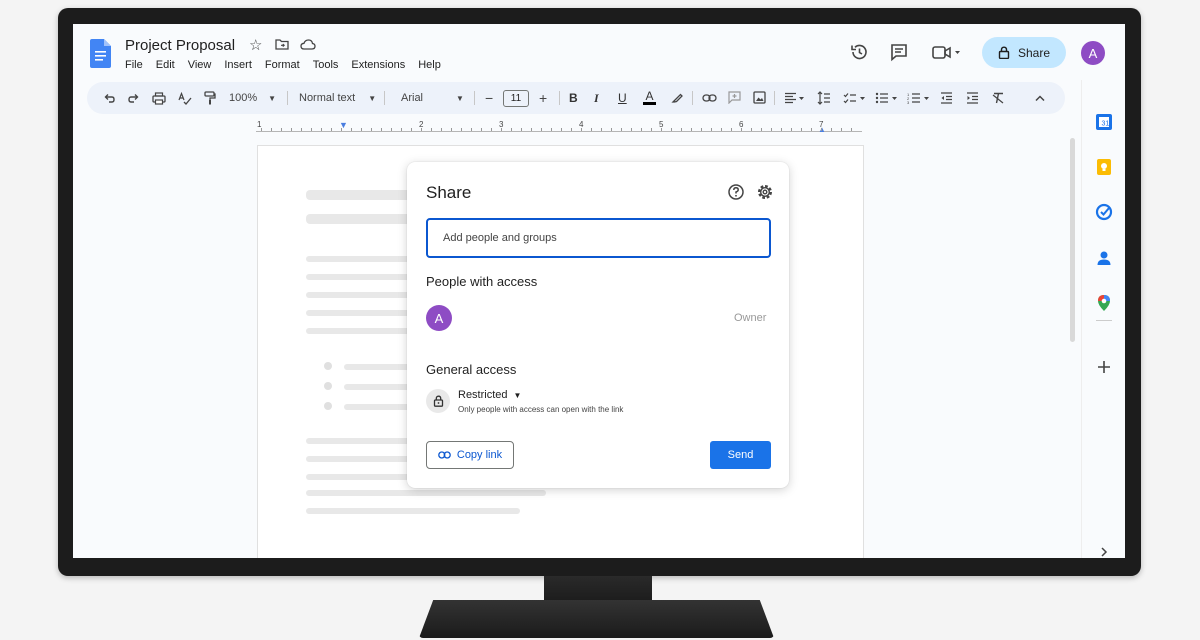 The height and width of the screenshot is (640, 1200). Describe the element at coordinates (543, 98) in the screenshot. I see `increase-font-size-icon: +` at that location.